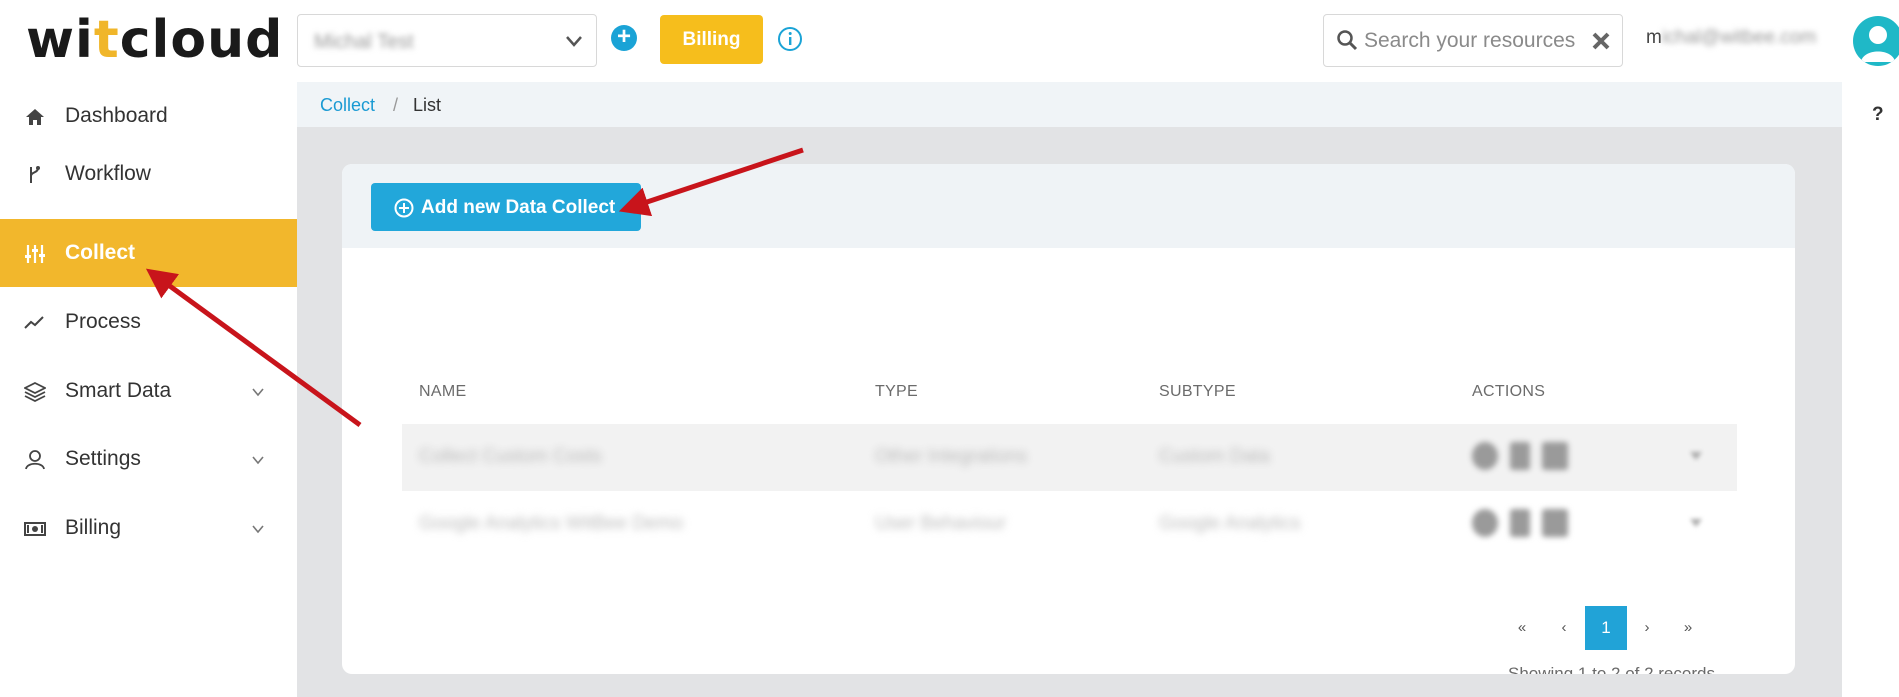  What do you see at coordinates (35, 254) in the screenshot?
I see `sliders-icon` at bounding box center [35, 254].